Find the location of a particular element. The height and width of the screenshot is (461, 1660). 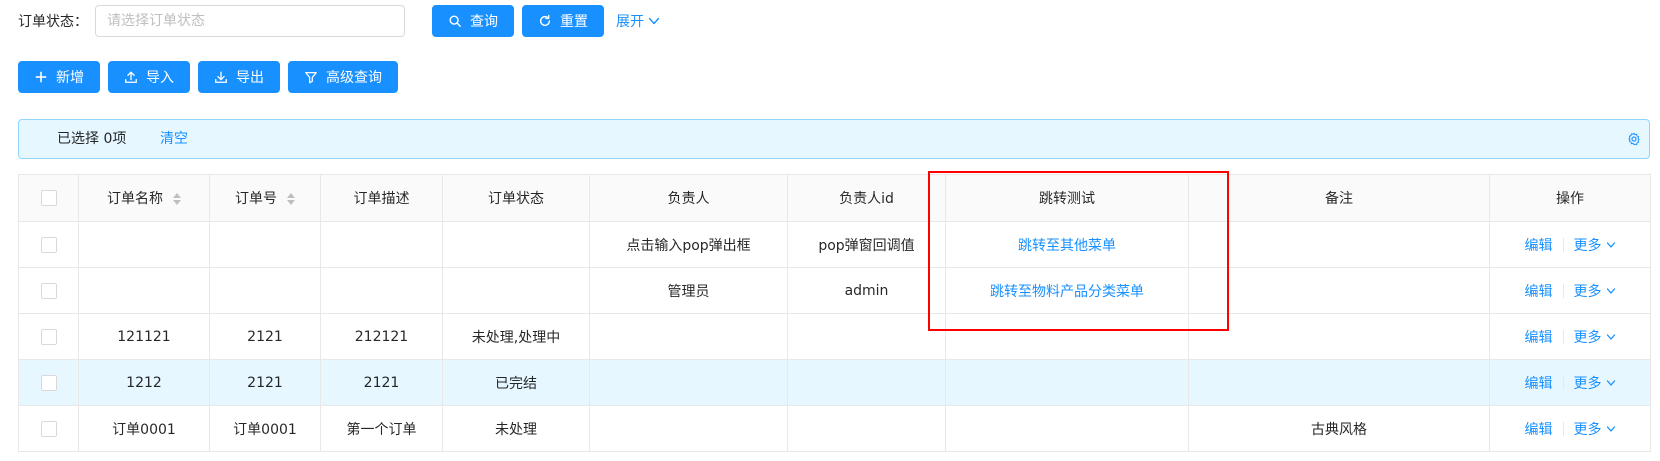

reset-button-label: 重置 is located at coordinates (574, 22).